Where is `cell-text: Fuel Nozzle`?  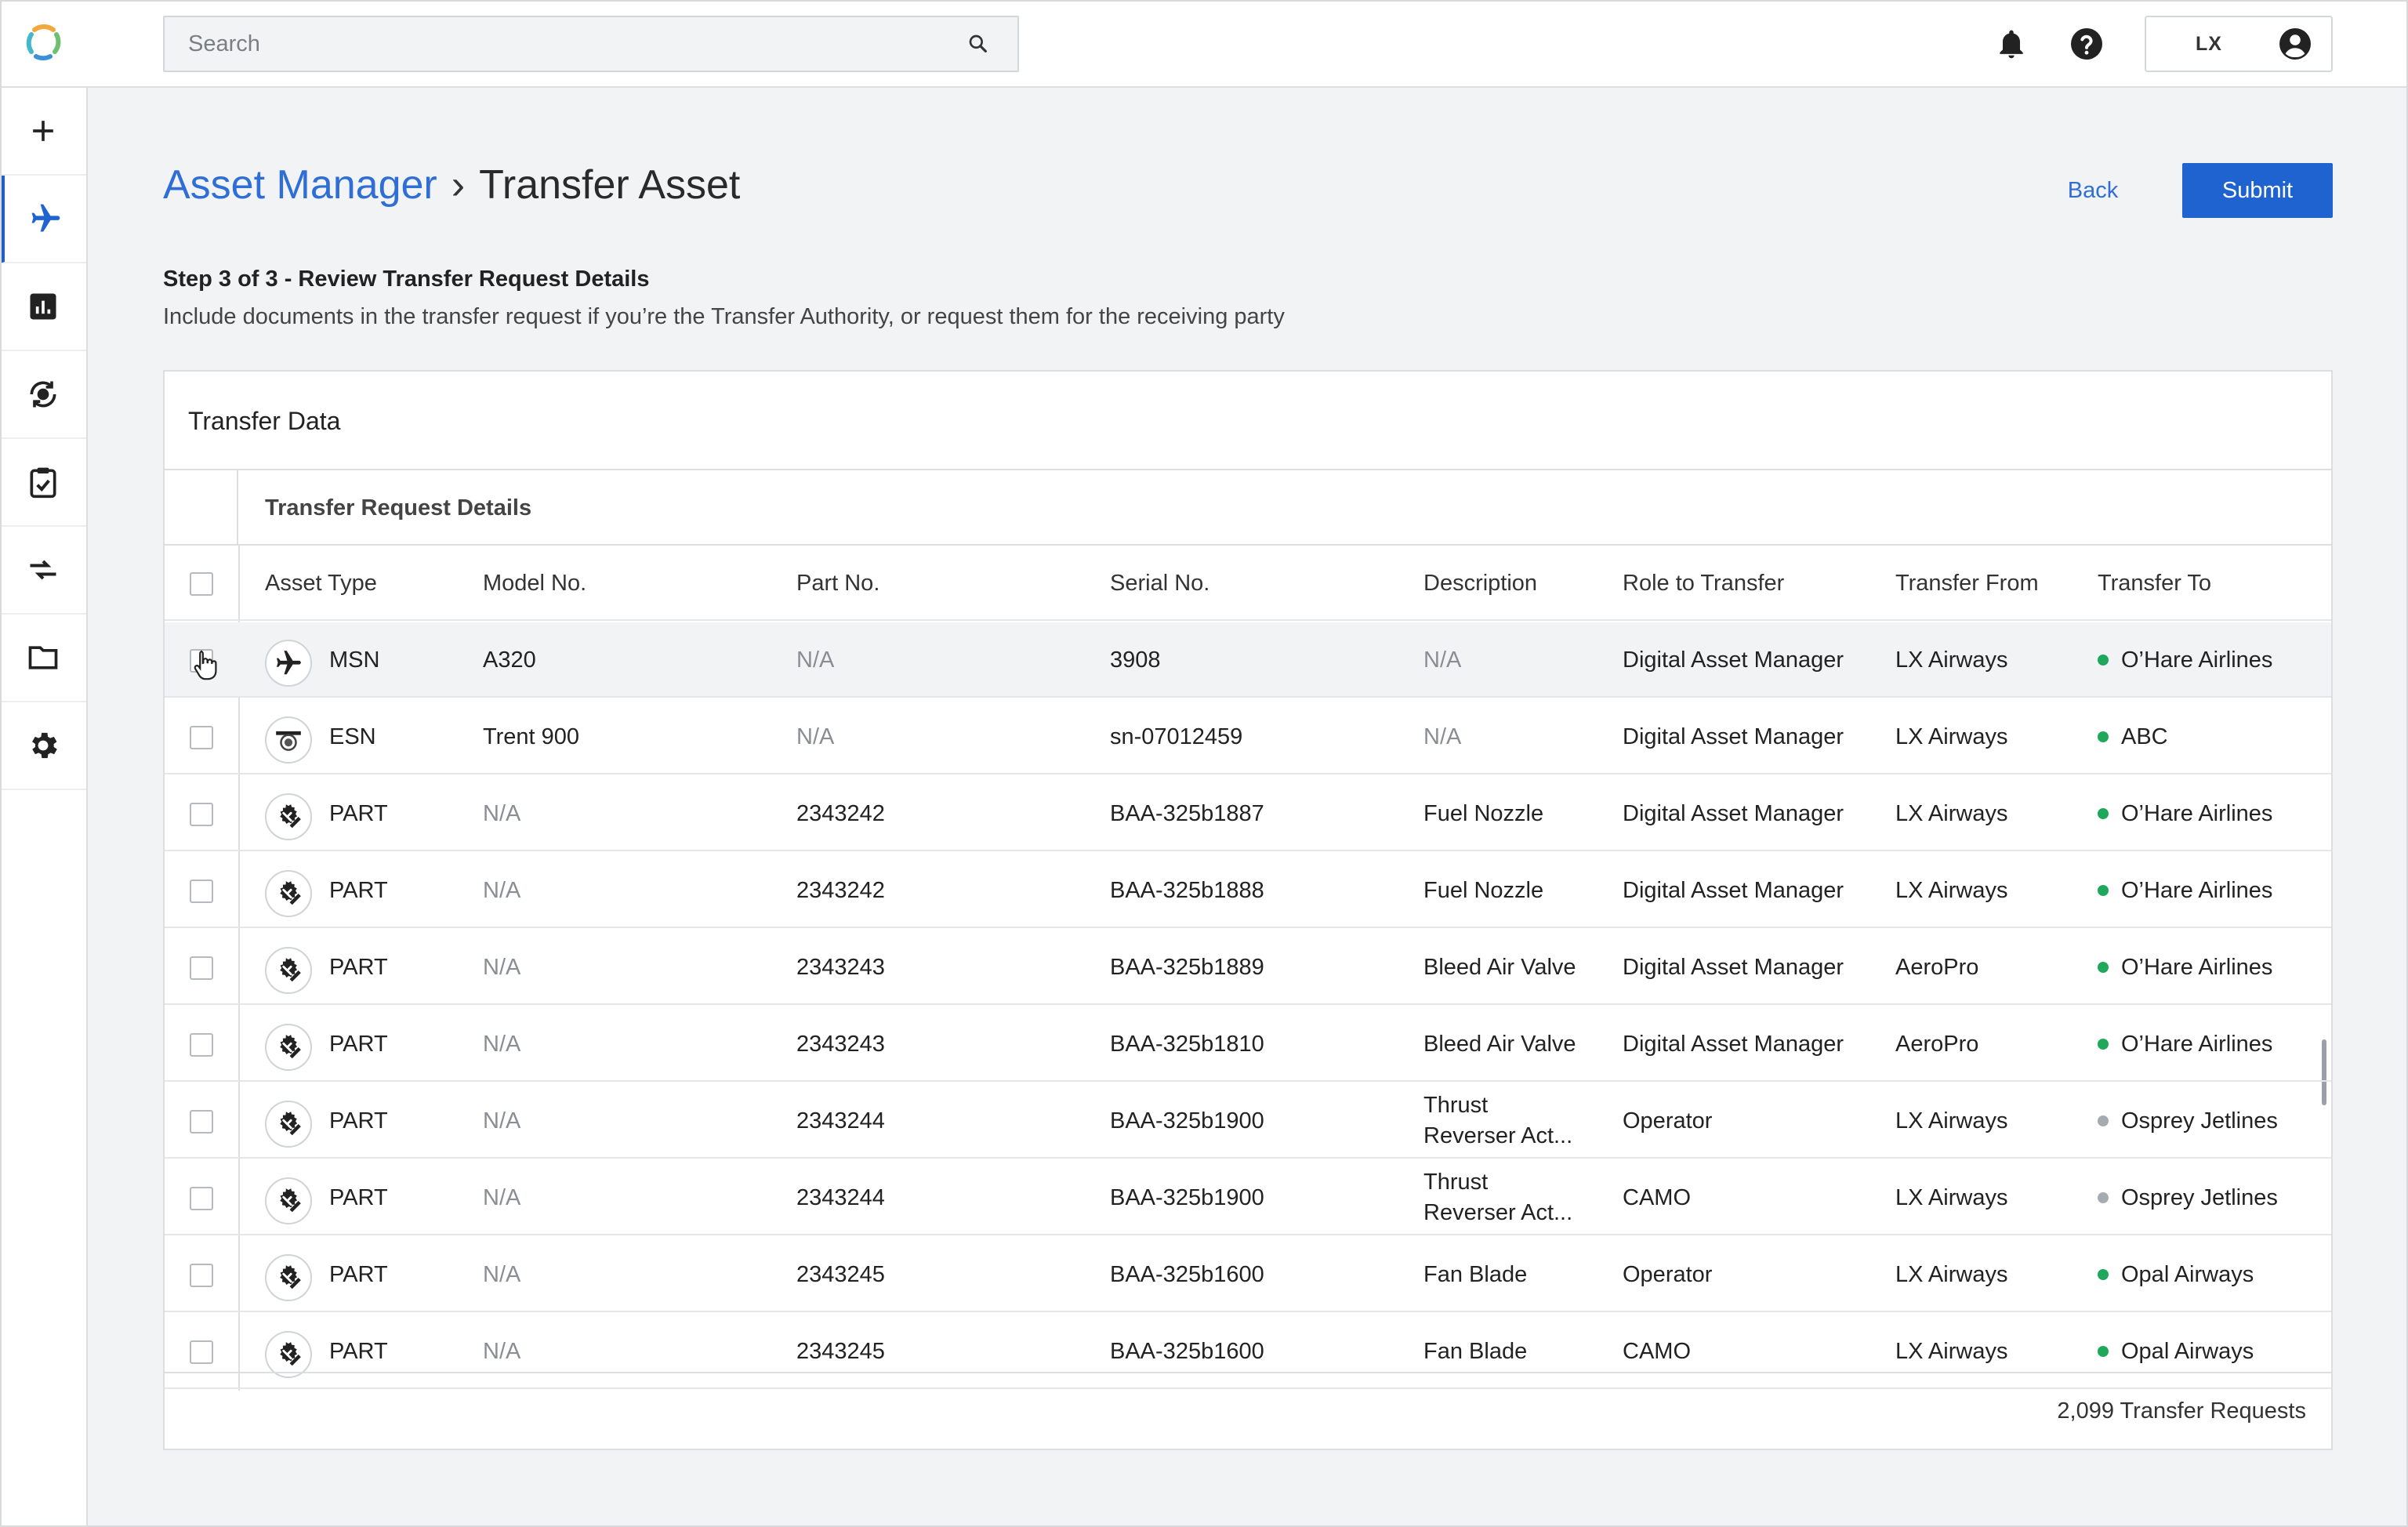
cell-text: Fuel Nozzle is located at coordinates (1483, 890).